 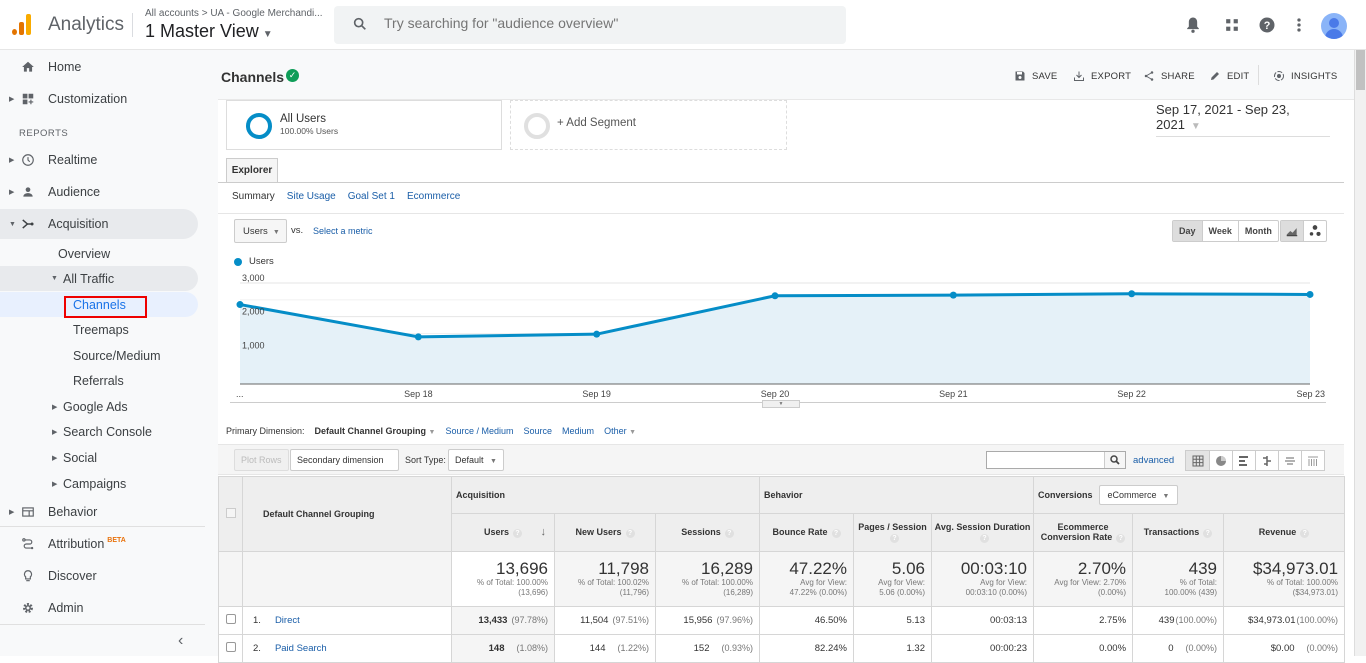 I want to click on subtab-goal-set-1: Goal Set 1, so click(x=371, y=196).